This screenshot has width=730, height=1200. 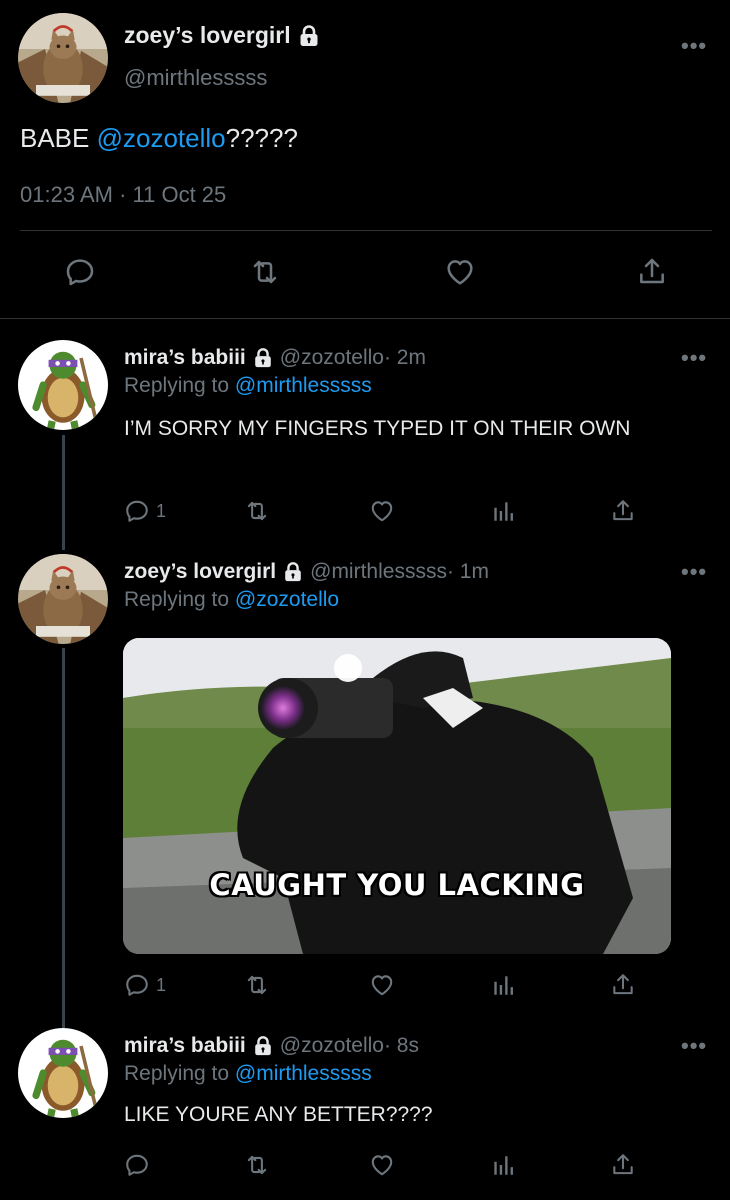 I want to click on replying-to-link: @zozotello, so click(x=287, y=599).